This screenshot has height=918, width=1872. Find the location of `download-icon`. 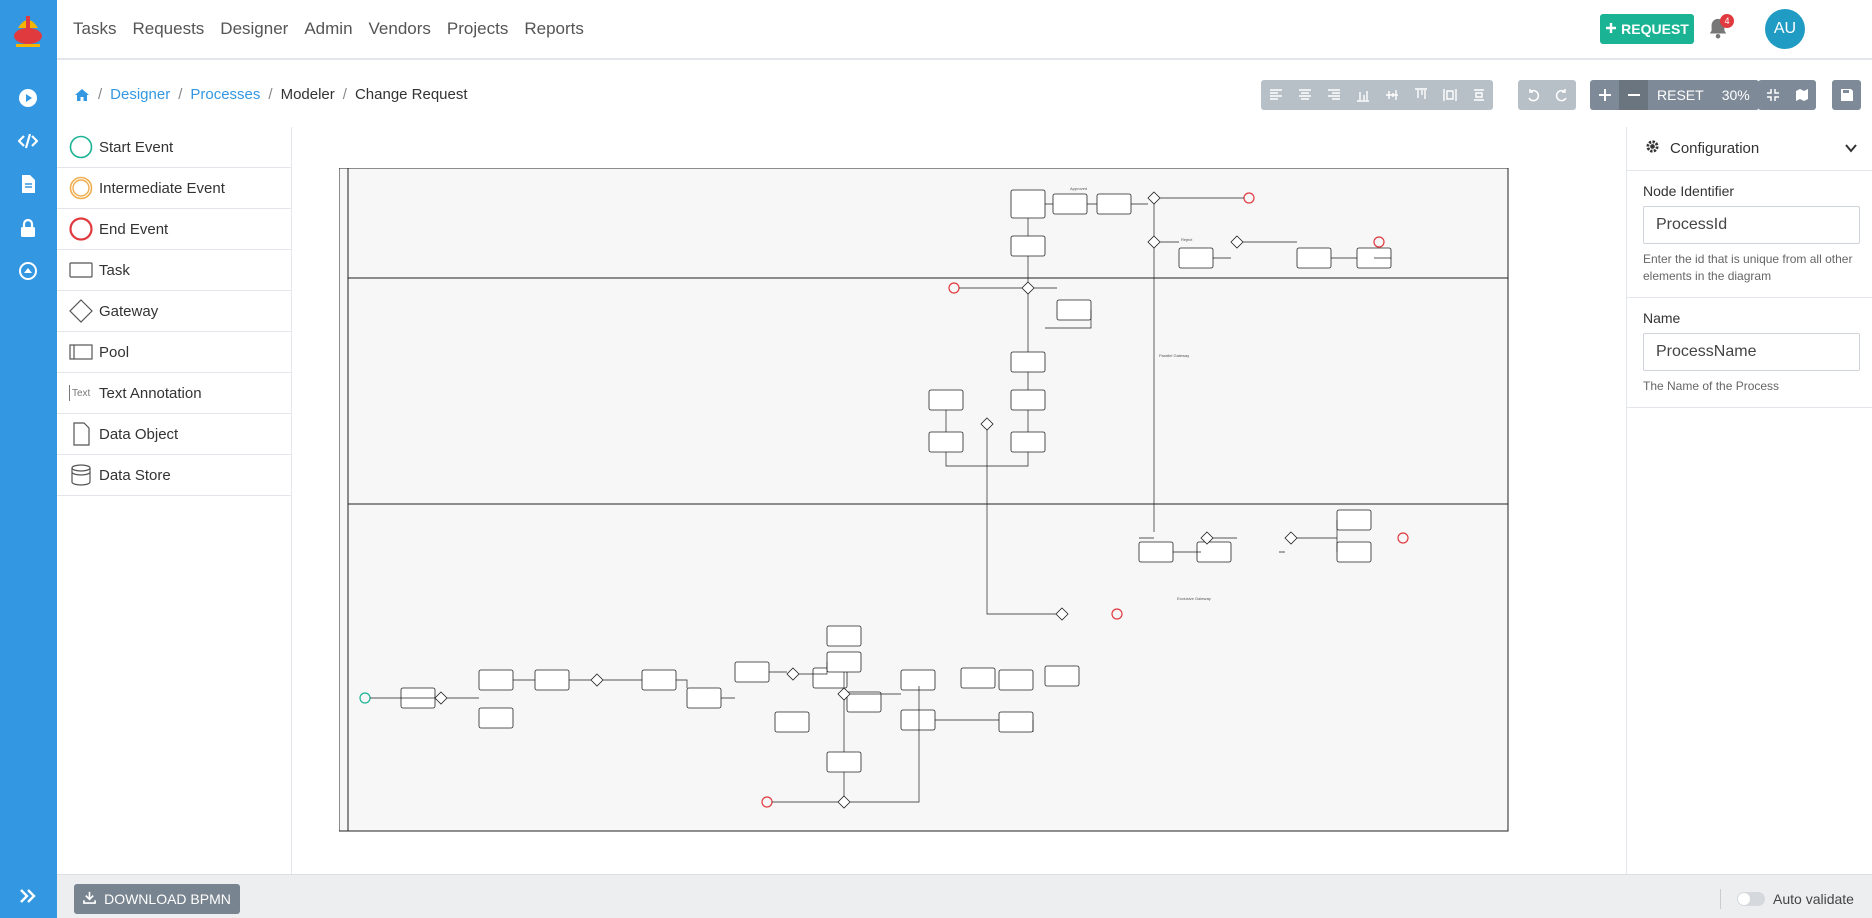

download-icon is located at coordinates (90, 899).